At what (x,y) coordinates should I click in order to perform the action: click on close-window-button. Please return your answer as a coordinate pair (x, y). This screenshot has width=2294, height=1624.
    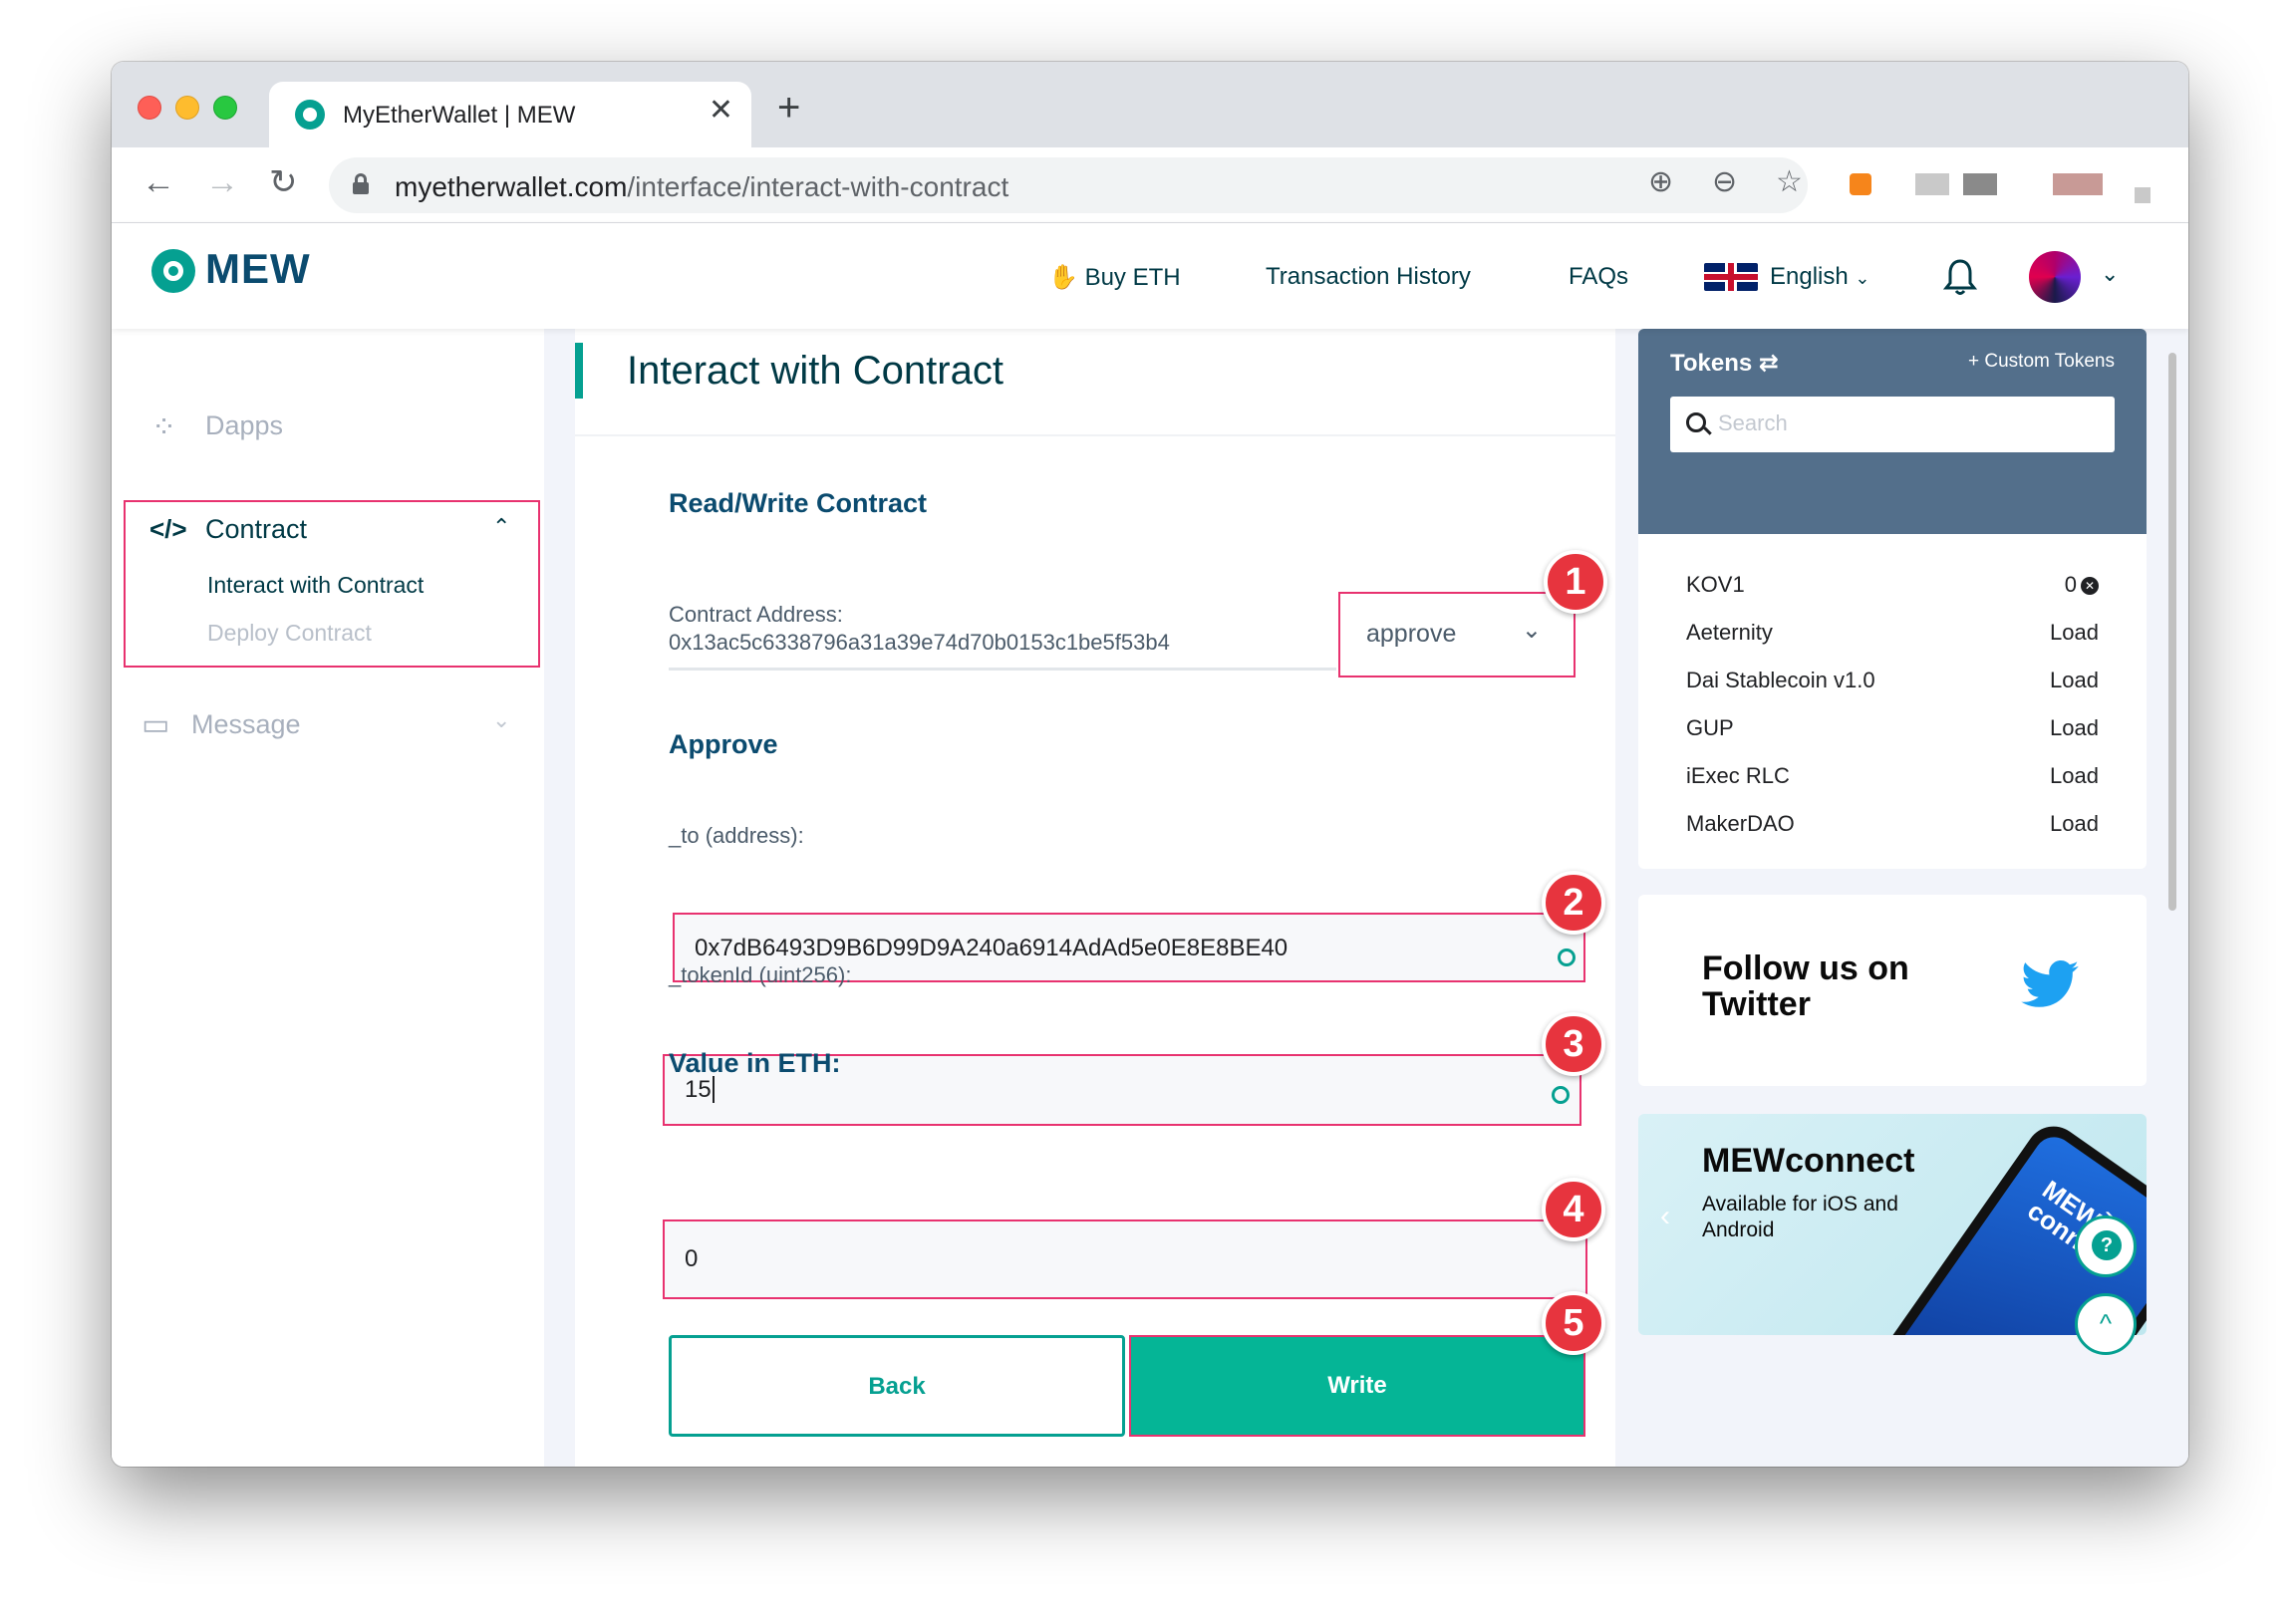
    Looking at the image, I should click on (149, 108).